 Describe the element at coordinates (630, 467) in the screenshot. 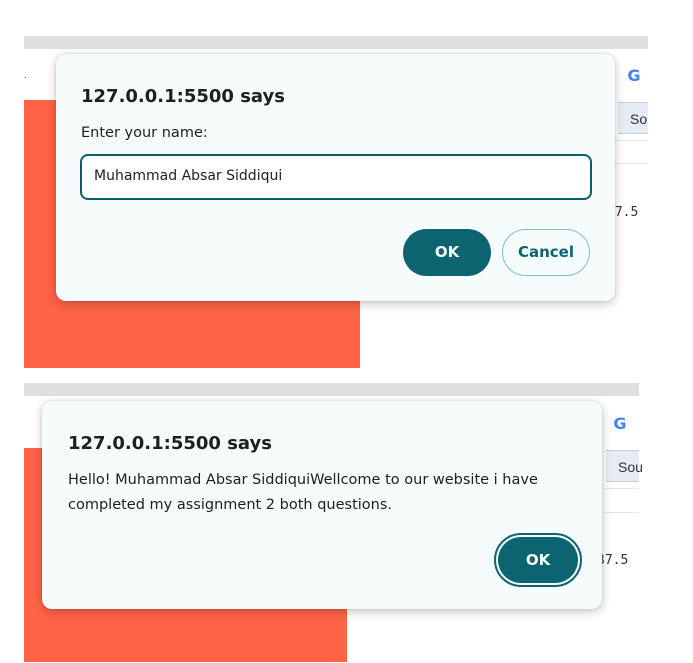

I see `background-tab-label: Sou` at that location.